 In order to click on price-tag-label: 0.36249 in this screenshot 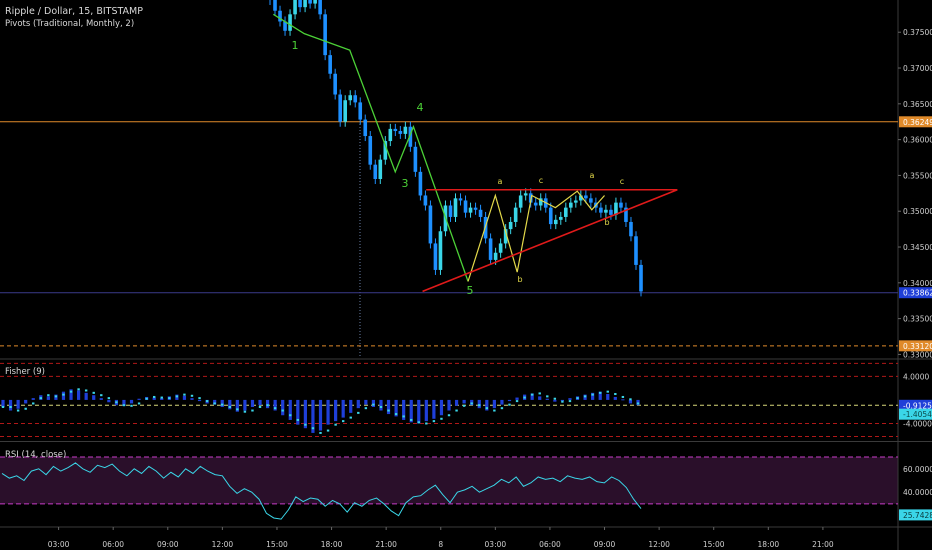, I will do `click(917, 122)`.